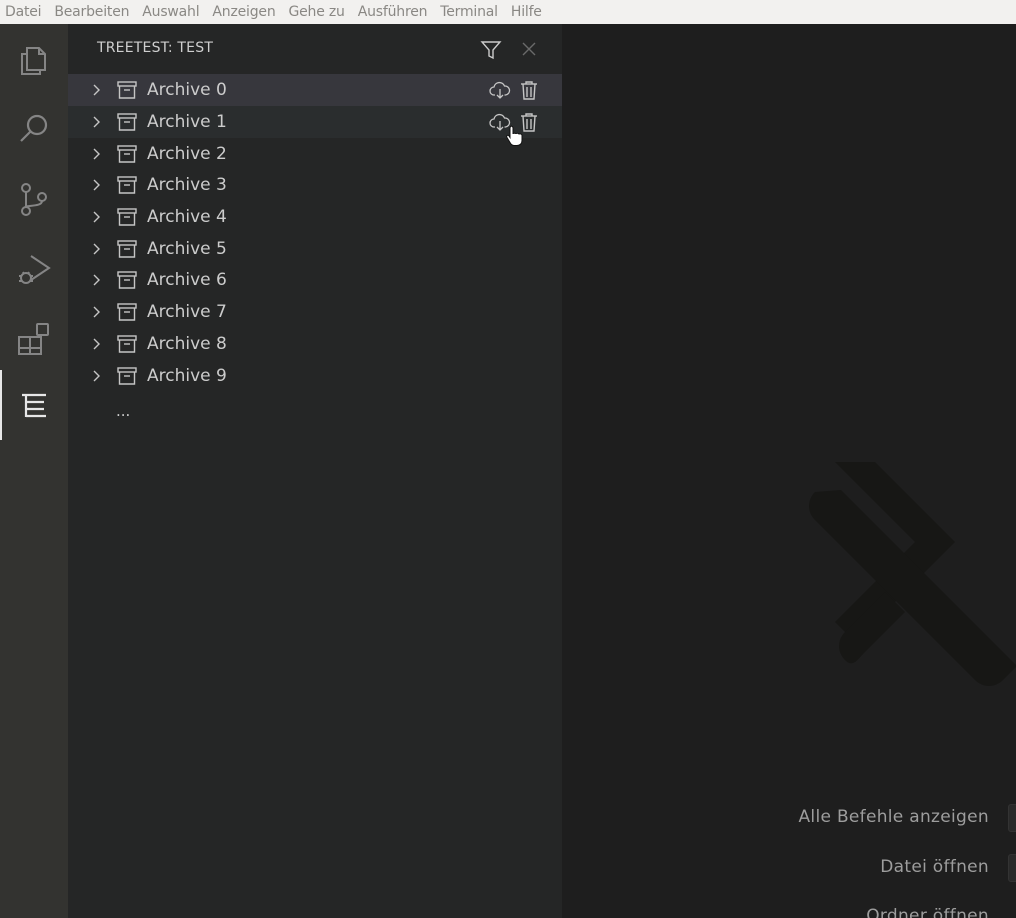  What do you see at coordinates (912, 574) in the screenshot?
I see `vscode-logo-icon` at bounding box center [912, 574].